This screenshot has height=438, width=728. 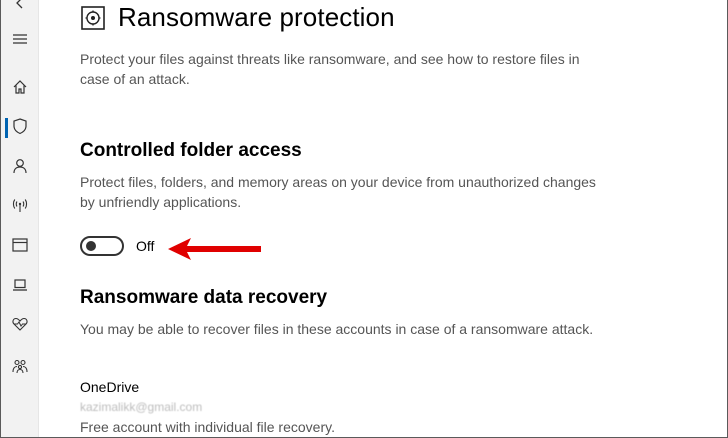 I want to click on laptop-icon, so click(x=20, y=287).